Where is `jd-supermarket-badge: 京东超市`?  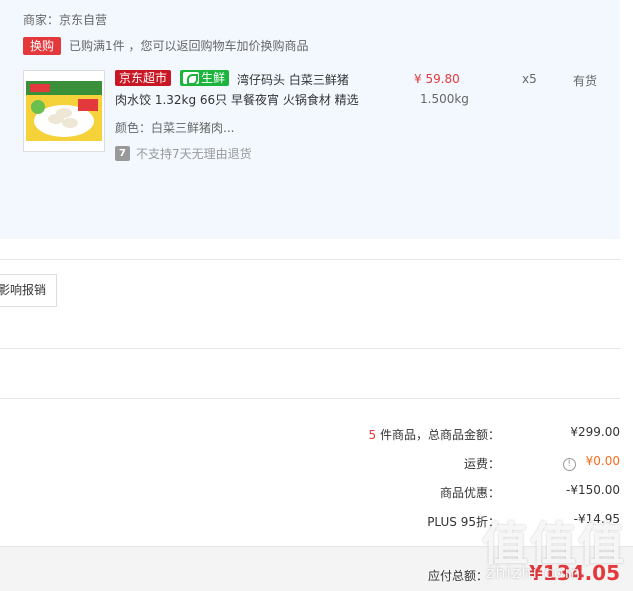
jd-supermarket-badge: 京东超市 is located at coordinates (143, 78).